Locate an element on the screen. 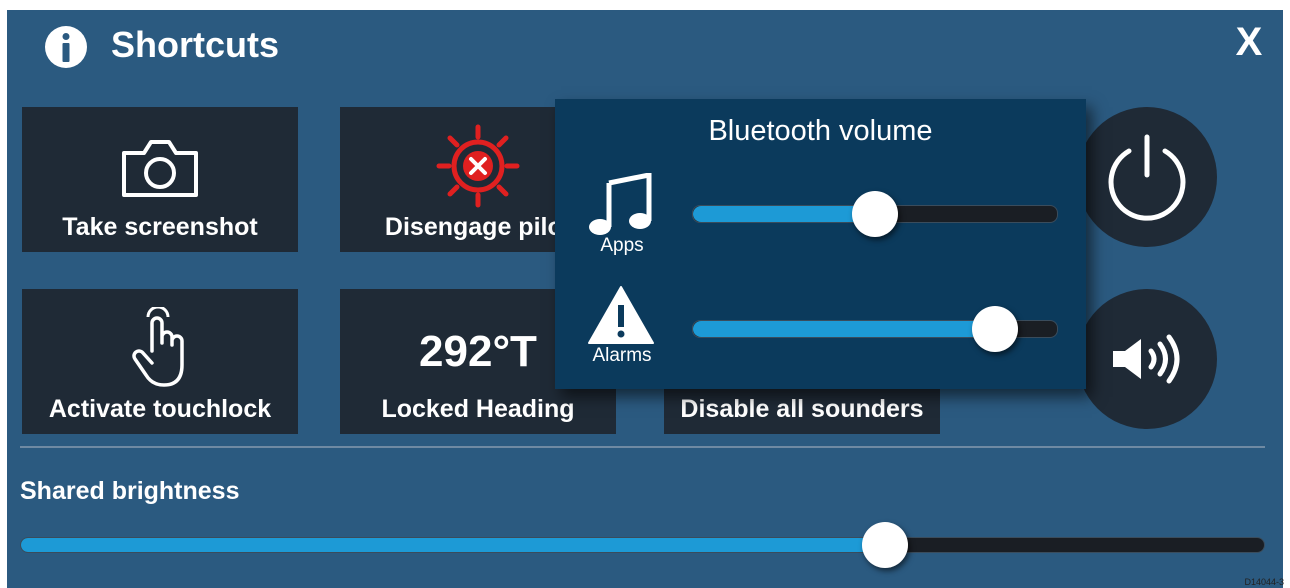 The image size is (1290, 588). tile-label: Locked Heading is located at coordinates (478, 409).